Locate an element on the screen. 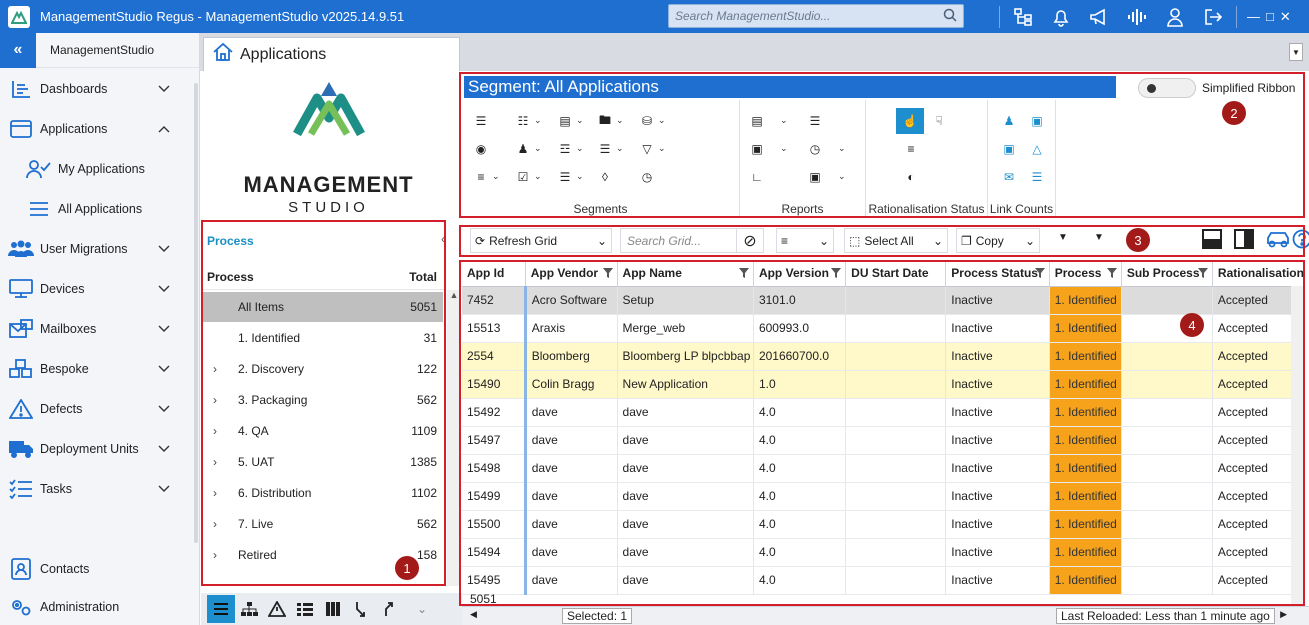 The width and height of the screenshot is (1309, 625). user-icon is located at coordinates (1175, 16).